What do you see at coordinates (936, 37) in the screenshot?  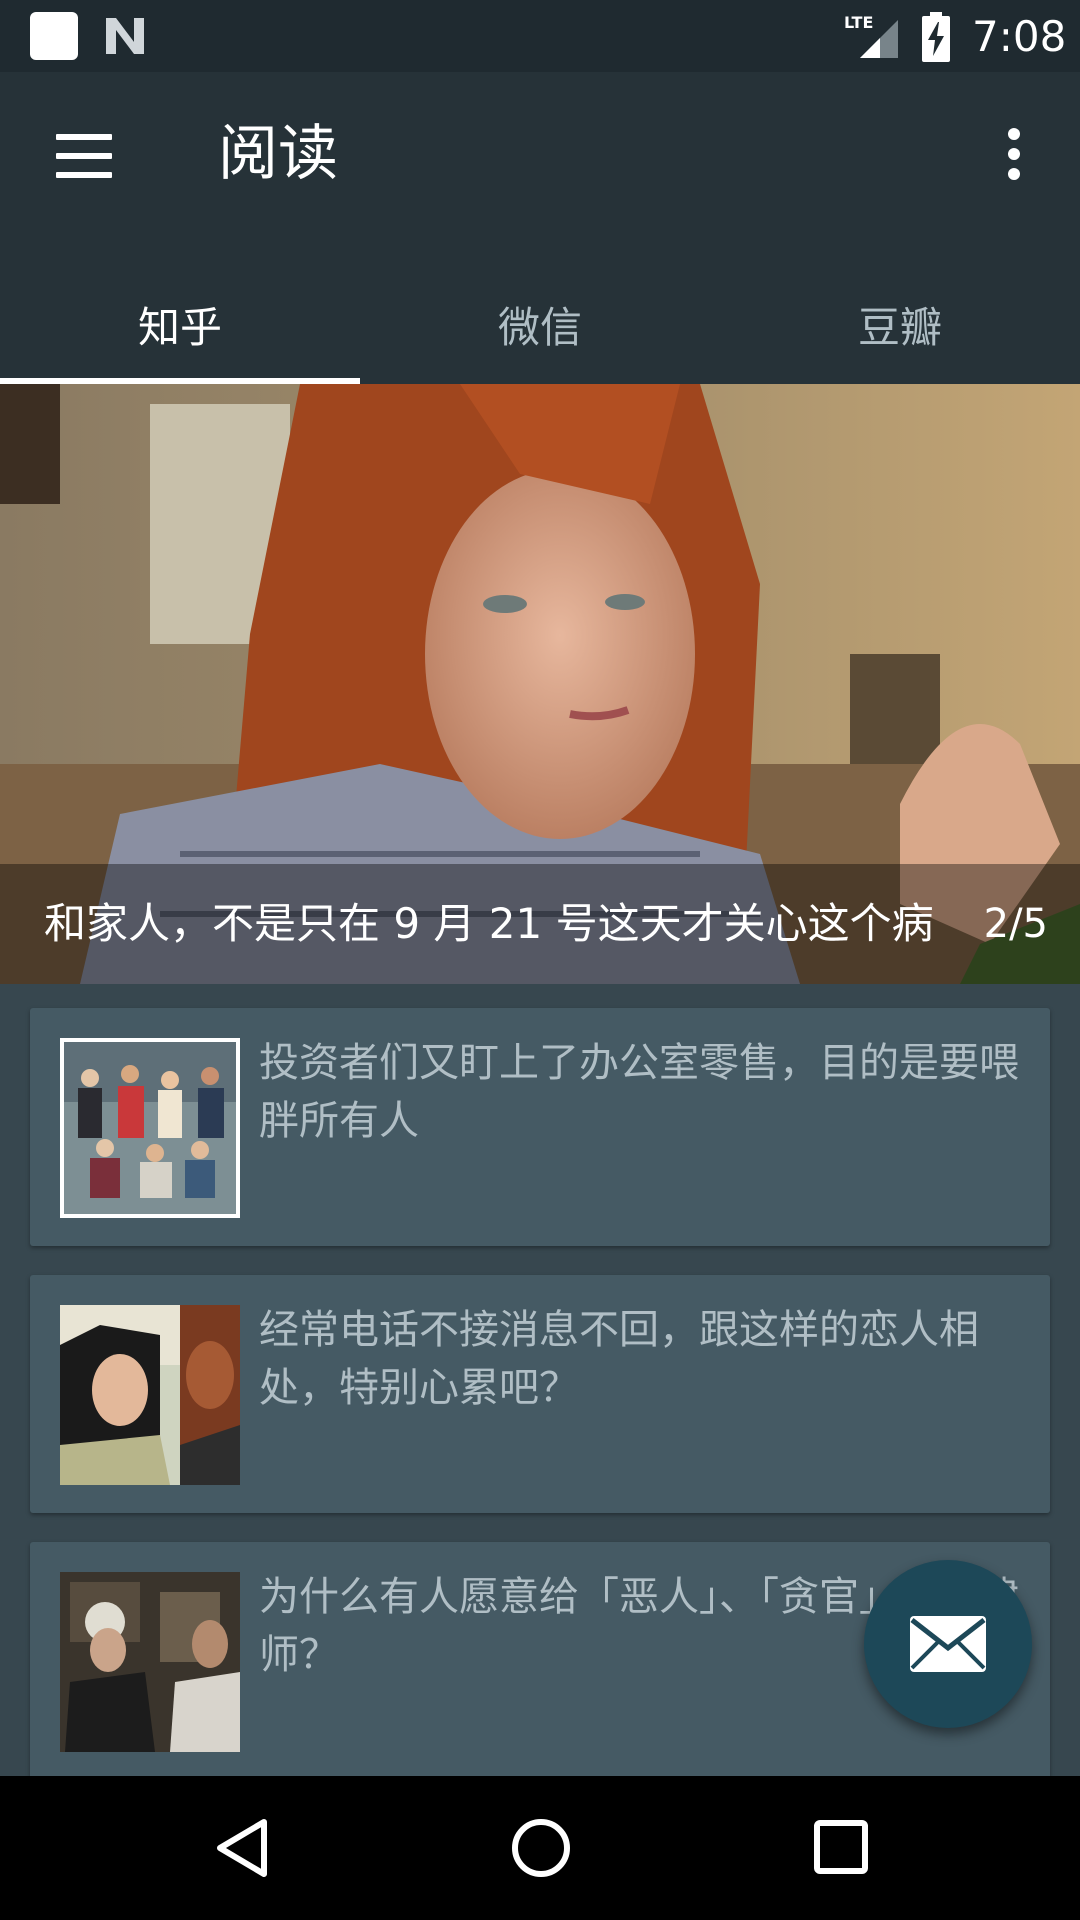 I see `battery-charging-icon` at bounding box center [936, 37].